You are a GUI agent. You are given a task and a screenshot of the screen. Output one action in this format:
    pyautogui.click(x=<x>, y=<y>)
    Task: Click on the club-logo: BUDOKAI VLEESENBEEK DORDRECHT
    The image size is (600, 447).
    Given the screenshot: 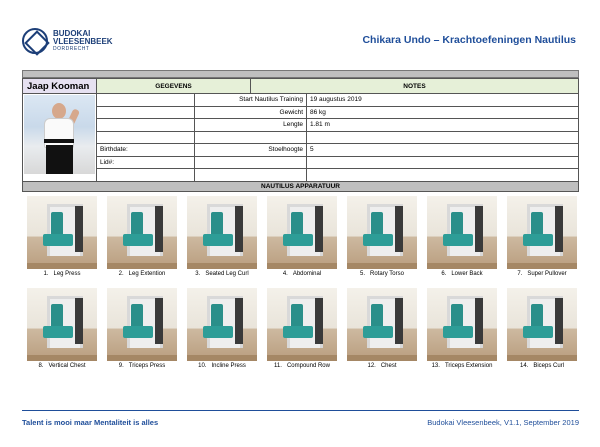 What is the action you would take?
    pyautogui.click(x=82, y=41)
    